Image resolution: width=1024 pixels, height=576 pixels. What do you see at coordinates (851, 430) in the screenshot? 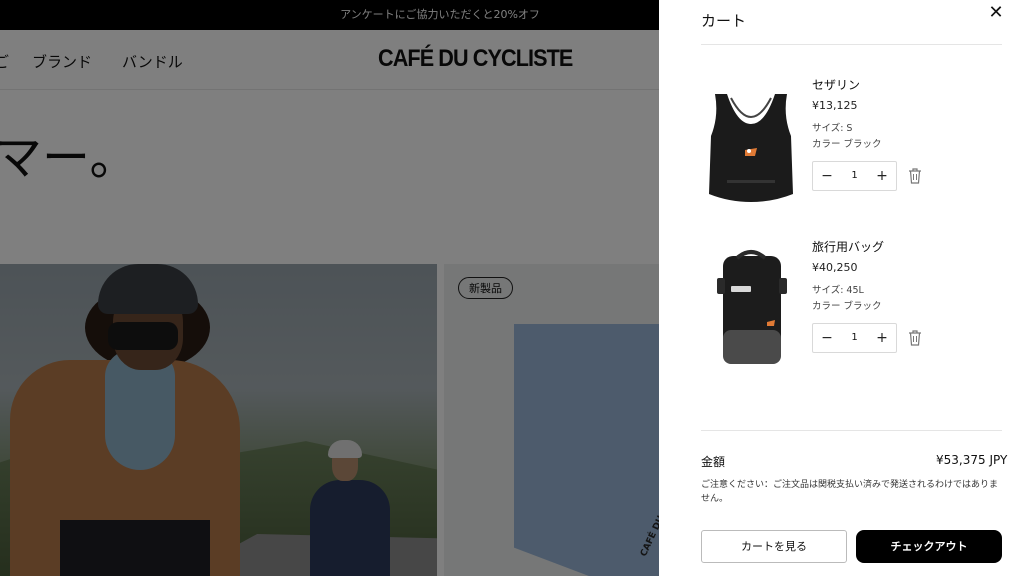
I see `cart-summary-divider` at bounding box center [851, 430].